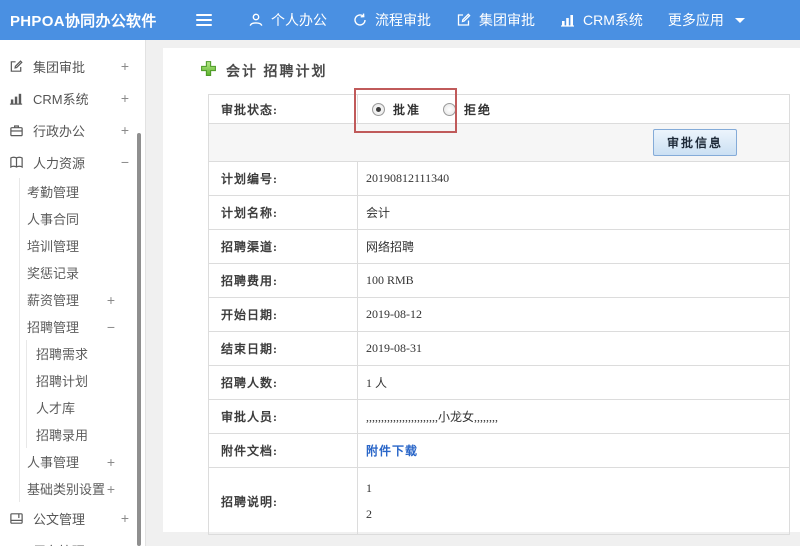 The width and height of the screenshot is (800, 546). What do you see at coordinates (378, 109) in the screenshot?
I see `radio-approve` at bounding box center [378, 109].